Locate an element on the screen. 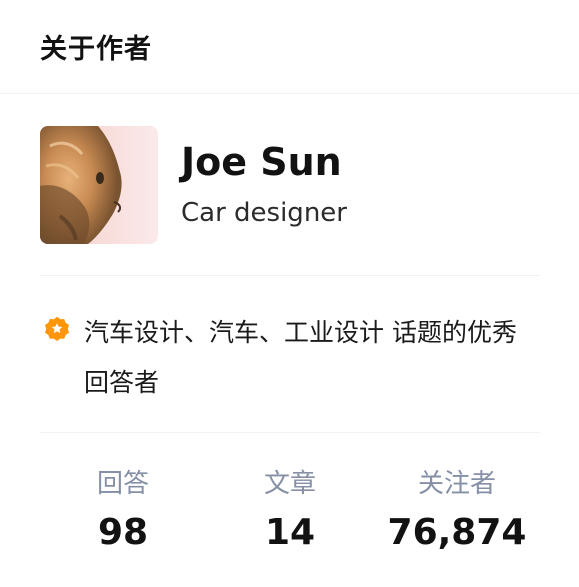 Image resolution: width=579 pixels, height=587 pixels. author-info: Joe Sun Car designer is located at coordinates (264, 185).